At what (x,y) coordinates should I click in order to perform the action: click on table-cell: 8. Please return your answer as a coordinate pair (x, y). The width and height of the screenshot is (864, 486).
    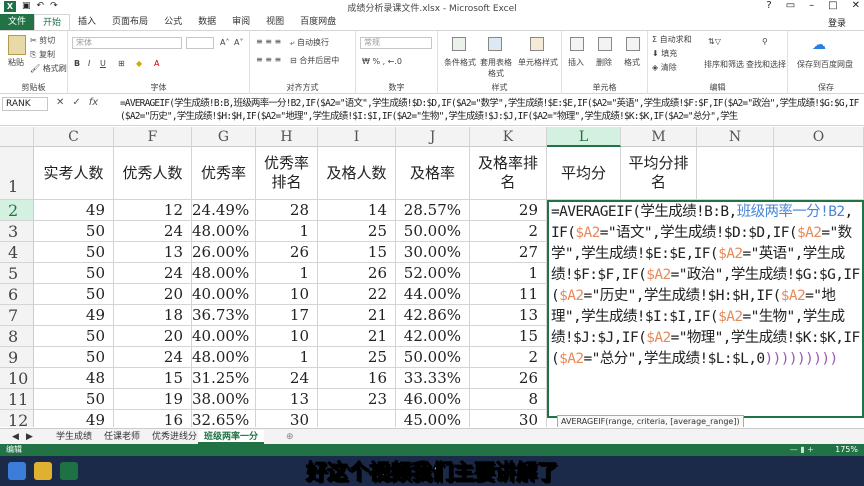
    Looking at the image, I should click on (508, 399).